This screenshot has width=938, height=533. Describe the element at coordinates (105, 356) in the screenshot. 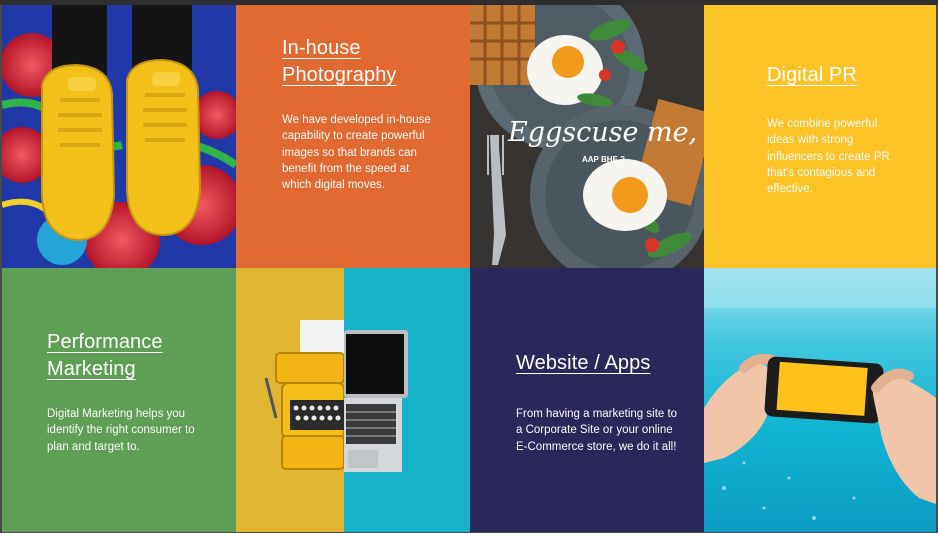

I see `performance-marketing-title: Performance Marketing` at that location.